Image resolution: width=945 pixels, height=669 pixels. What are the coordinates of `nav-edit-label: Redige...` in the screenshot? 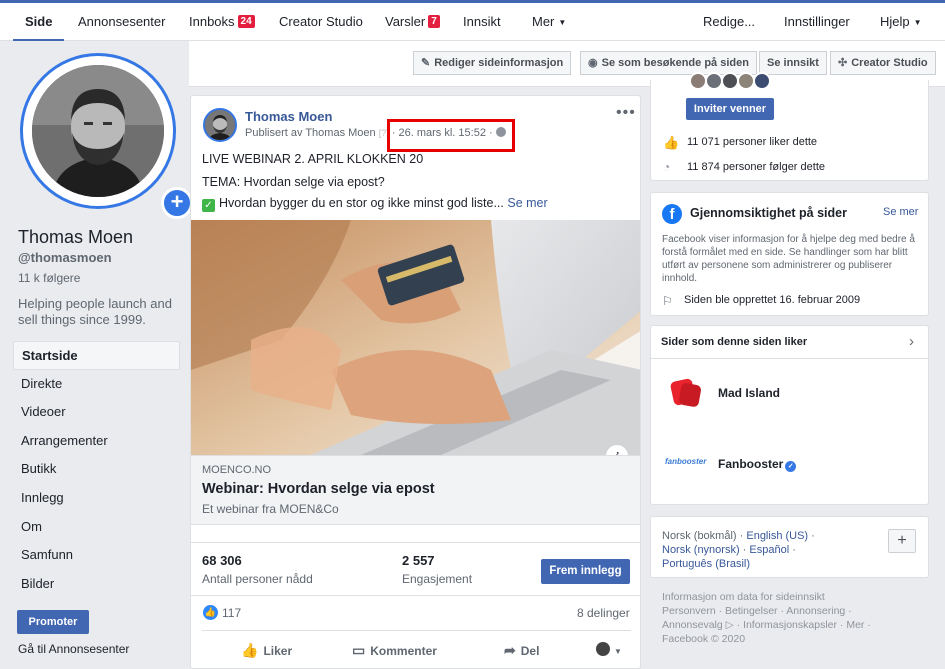 It's located at (729, 21).